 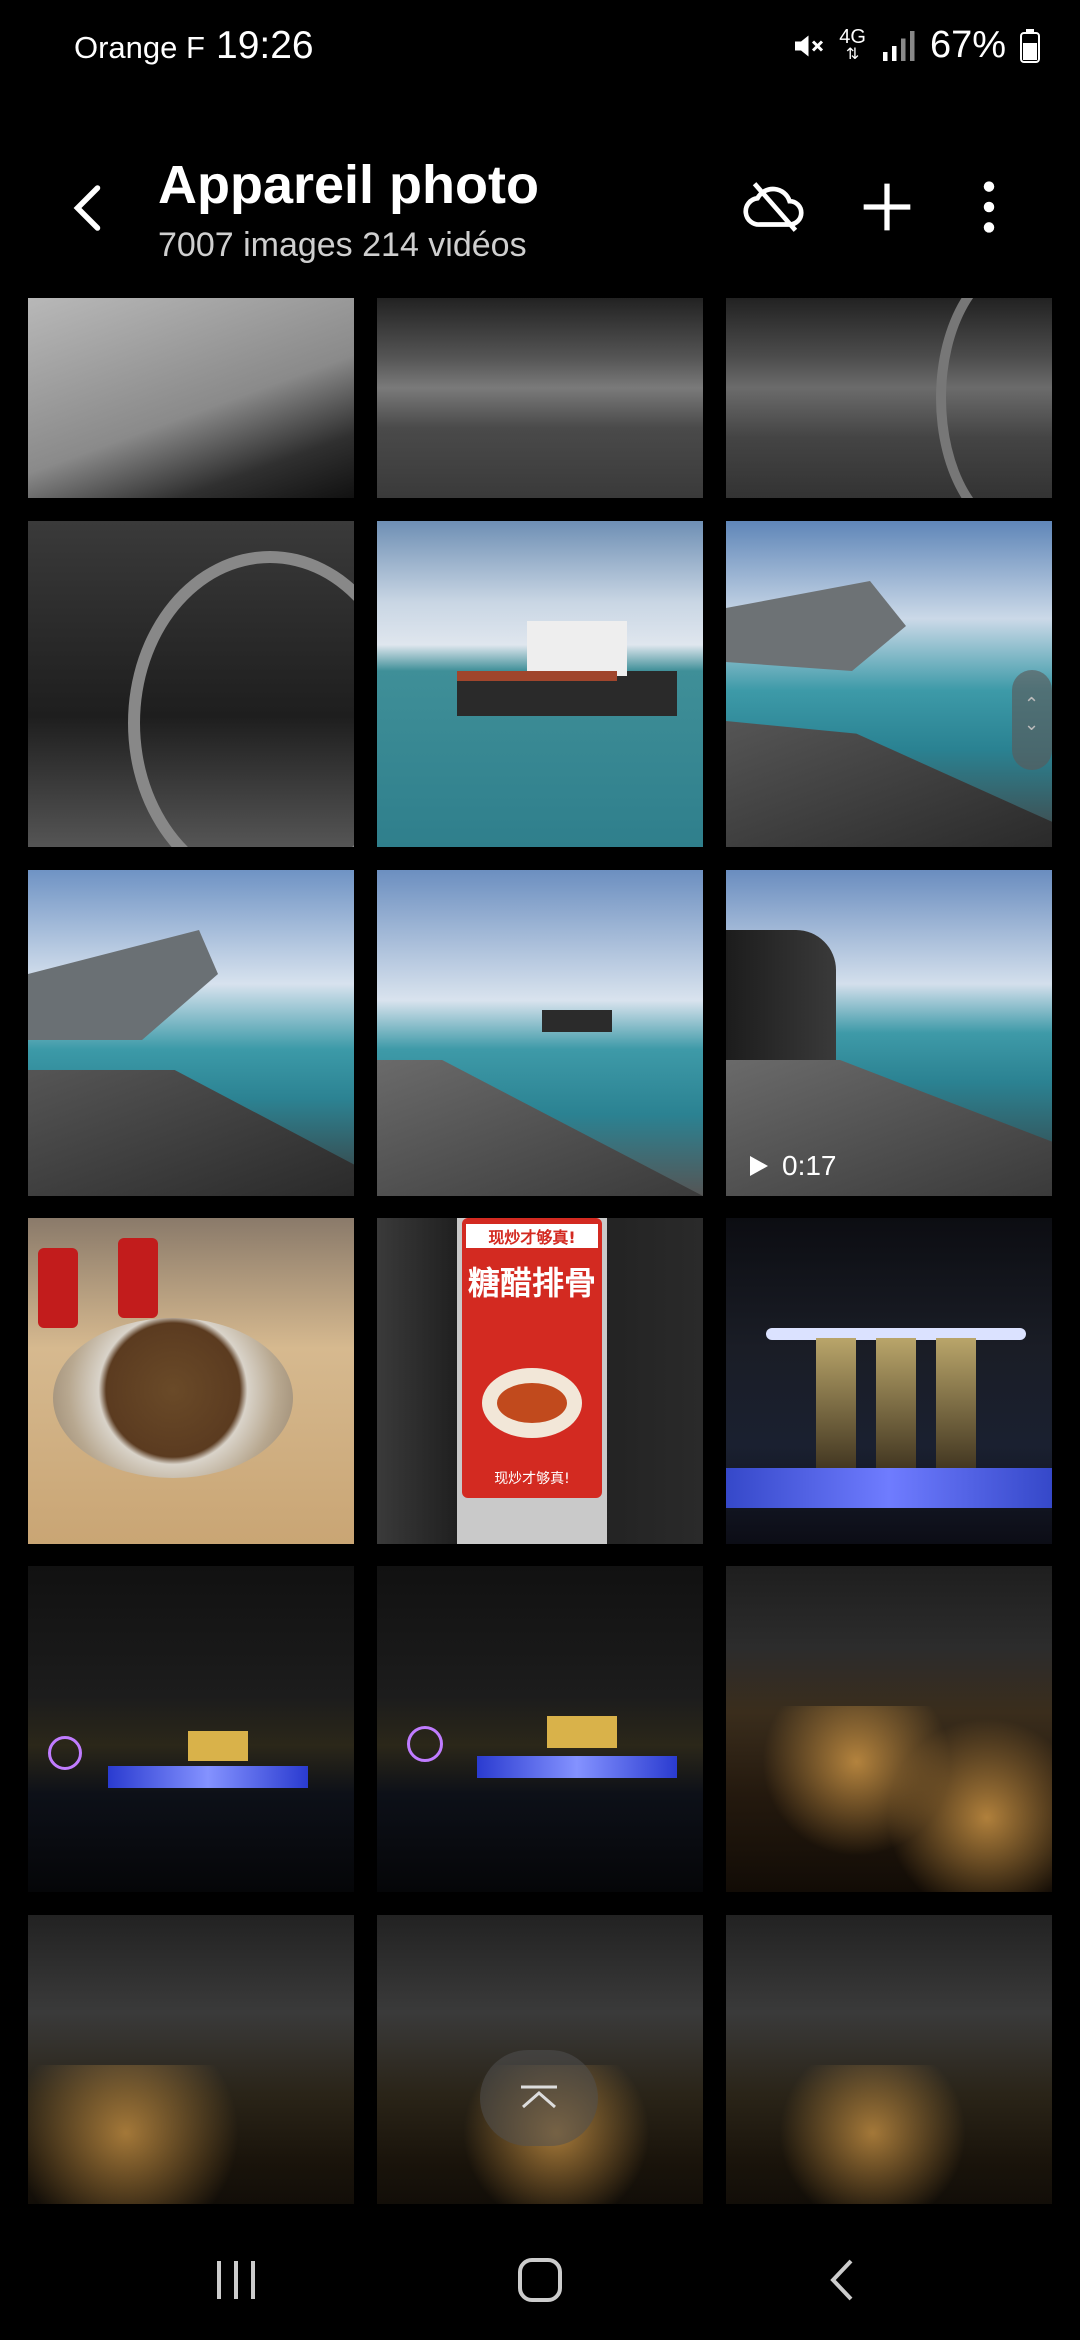 I want to click on recents-button, so click(x=236, y=2280).